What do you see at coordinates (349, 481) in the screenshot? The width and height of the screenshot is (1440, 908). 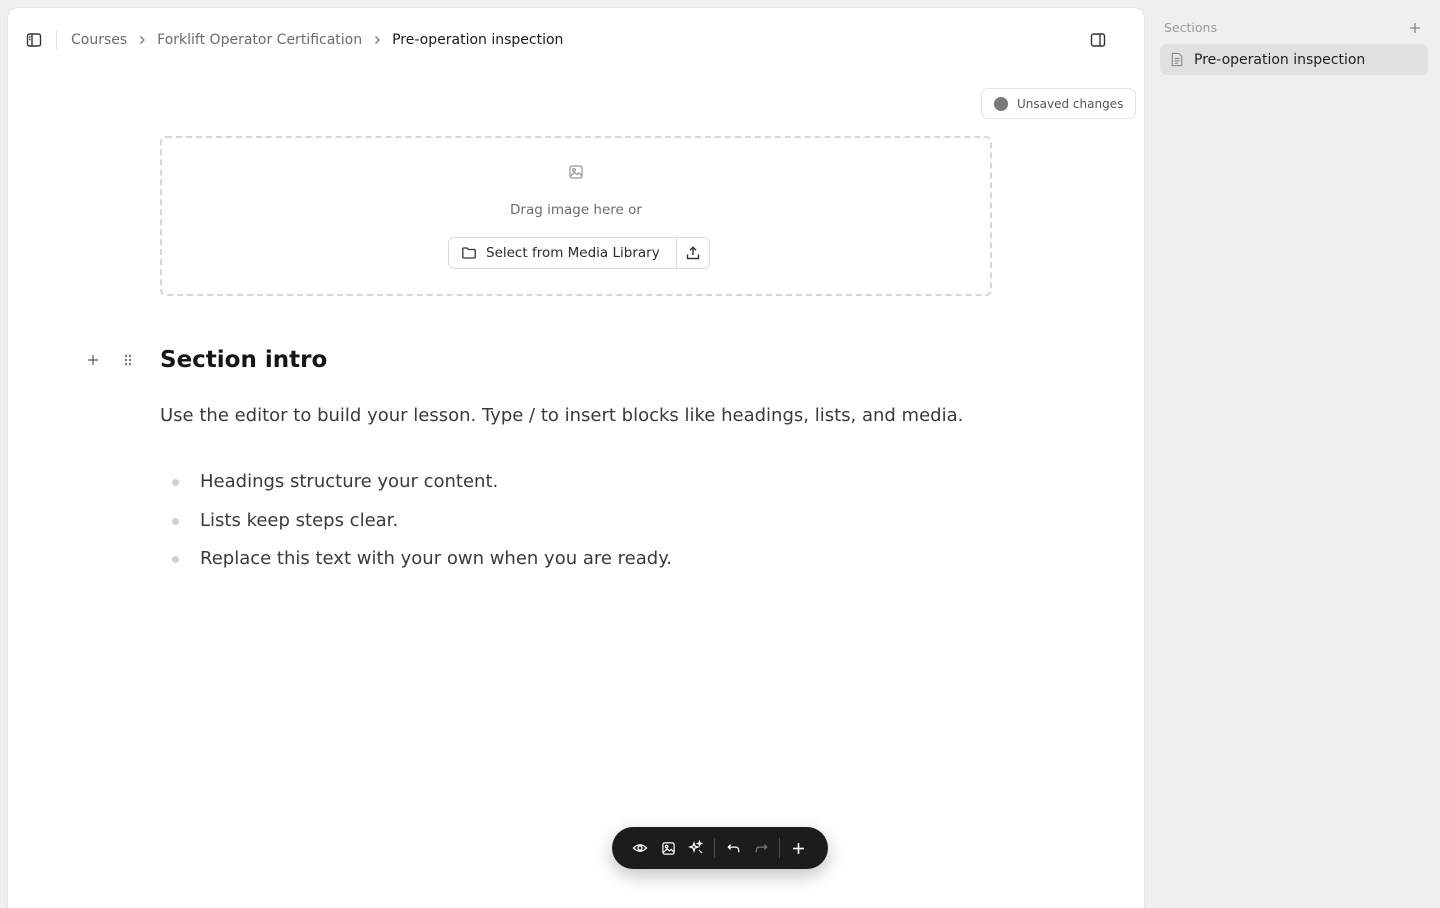 I see `list-item-text: Headings structure your content.` at bounding box center [349, 481].